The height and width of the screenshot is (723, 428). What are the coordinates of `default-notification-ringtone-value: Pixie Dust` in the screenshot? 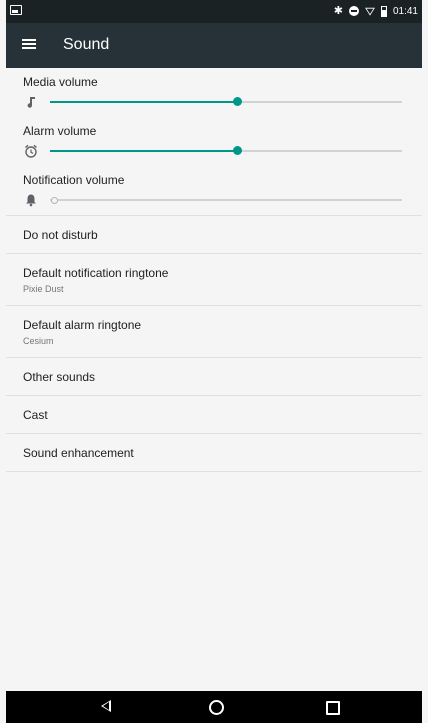 It's located at (43, 289).